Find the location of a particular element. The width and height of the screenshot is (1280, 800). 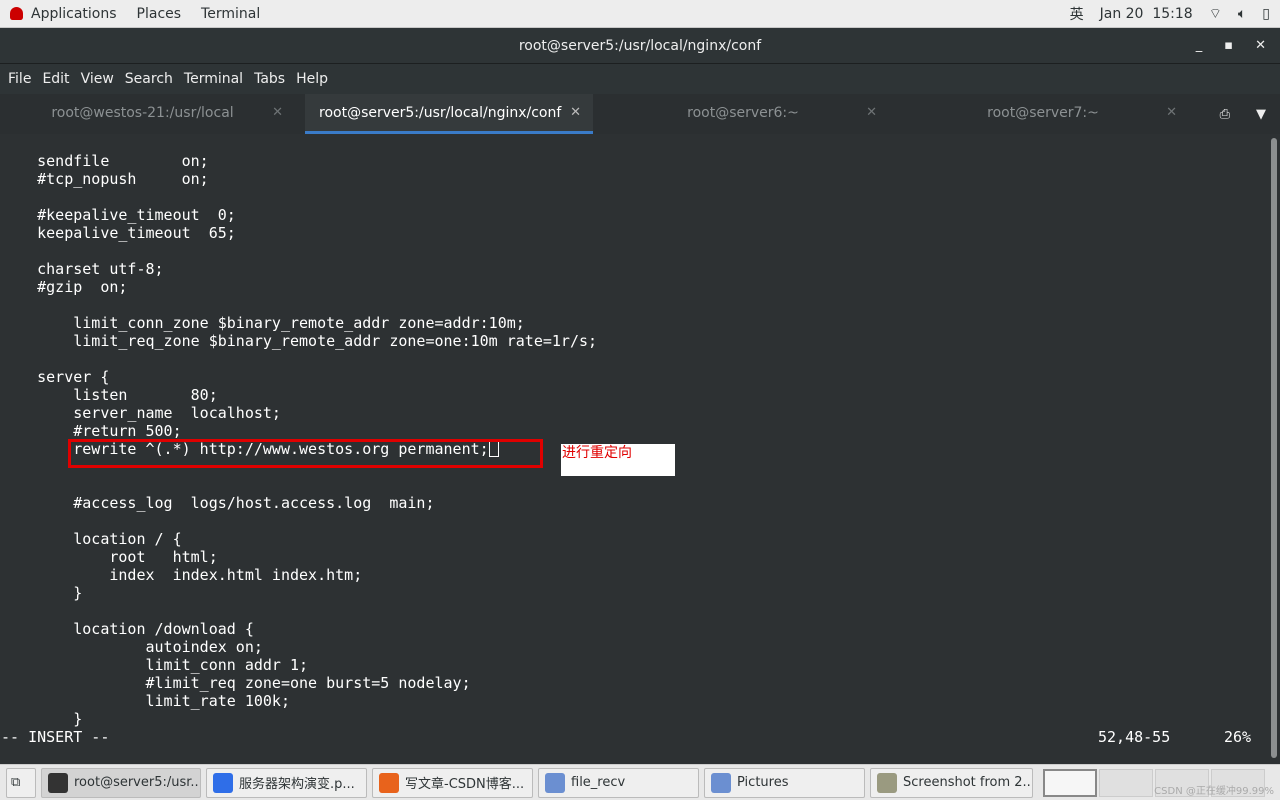

clock: Jan 20 15:18 is located at coordinates (1146, 14).